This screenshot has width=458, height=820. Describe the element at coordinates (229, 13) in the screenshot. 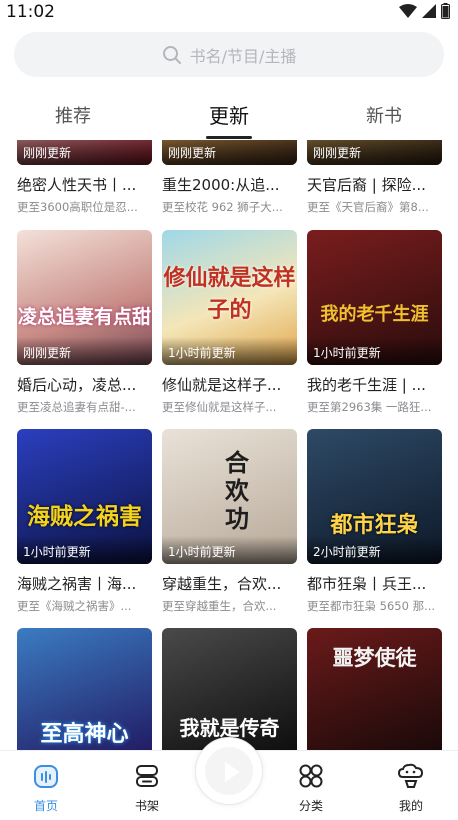

I see `status-bar: 11:02` at that location.